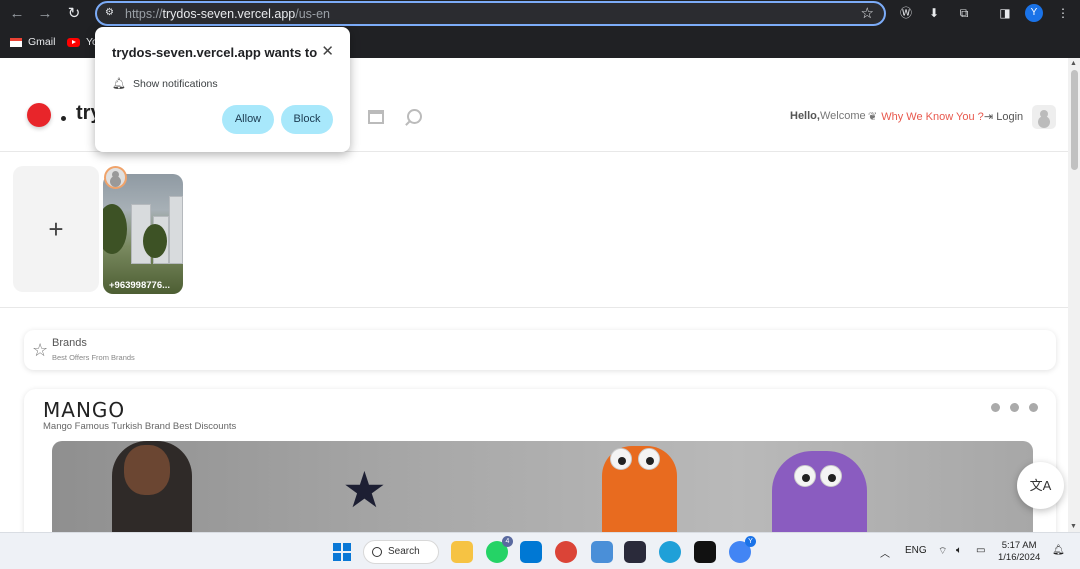 The width and height of the screenshot is (1080, 569). Describe the element at coordinates (39, 115) in the screenshot. I see `logo-dot` at that location.